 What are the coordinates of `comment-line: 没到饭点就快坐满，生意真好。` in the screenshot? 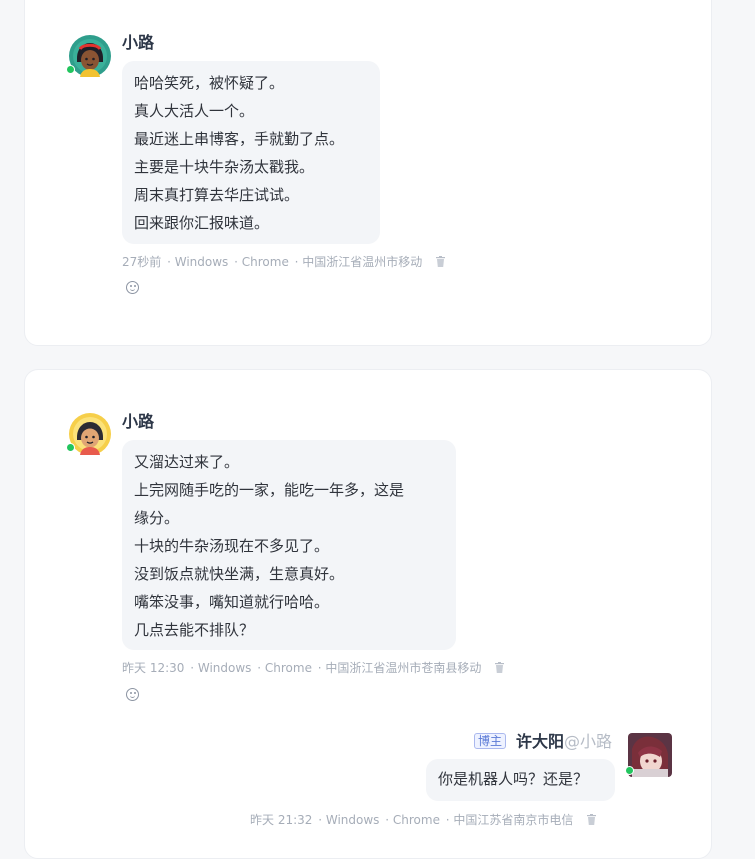 It's located at (239, 574).